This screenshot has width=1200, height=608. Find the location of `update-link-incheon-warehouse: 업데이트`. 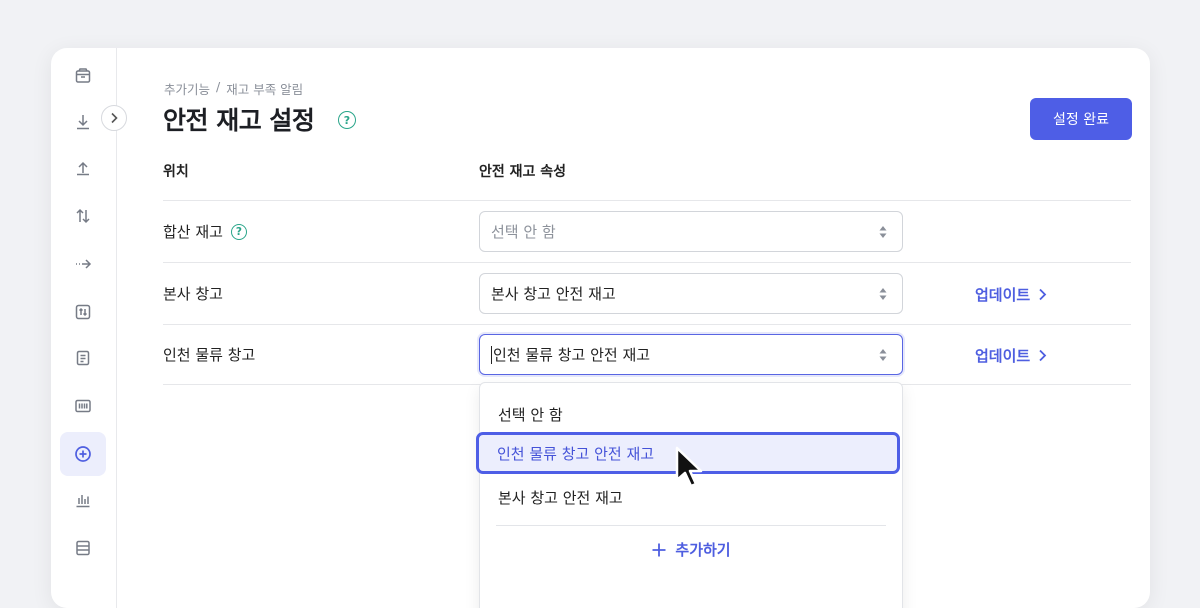

update-link-incheon-warehouse: 업데이트 is located at coordinates (1011, 355).